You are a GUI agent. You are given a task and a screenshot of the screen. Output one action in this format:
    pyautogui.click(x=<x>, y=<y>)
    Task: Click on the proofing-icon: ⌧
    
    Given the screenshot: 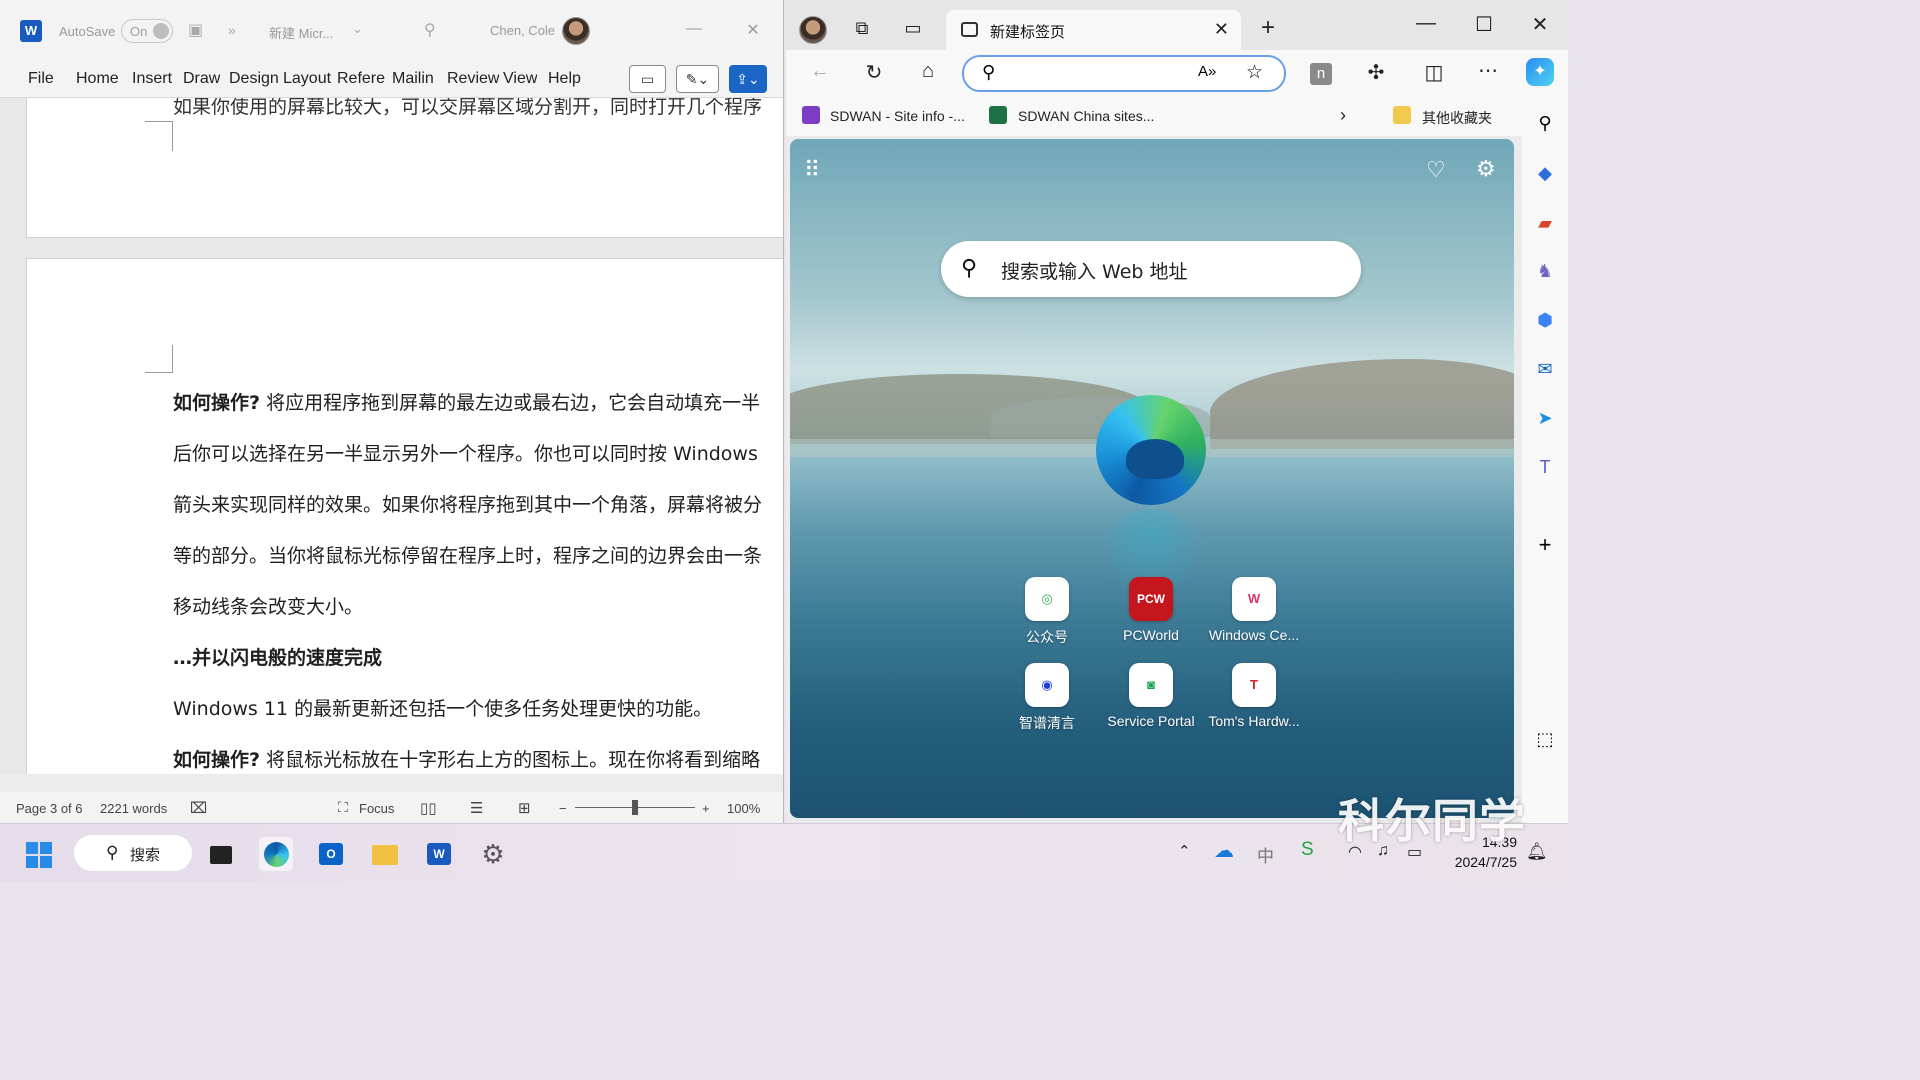 What is the action you would take?
    pyautogui.click(x=198, y=808)
    